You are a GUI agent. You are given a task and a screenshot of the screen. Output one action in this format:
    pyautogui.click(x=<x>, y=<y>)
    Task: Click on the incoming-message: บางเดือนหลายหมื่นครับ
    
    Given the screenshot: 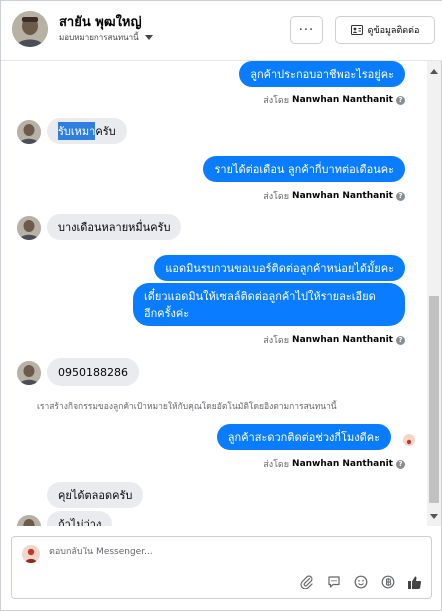 What is the action you would take?
    pyautogui.click(x=114, y=227)
    